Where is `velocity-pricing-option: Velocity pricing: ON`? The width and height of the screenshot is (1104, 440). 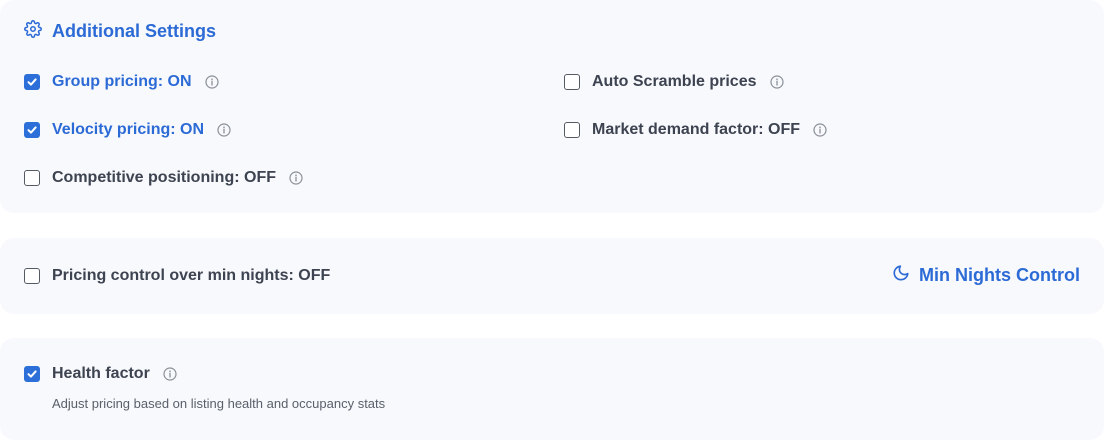 velocity-pricing-option: Velocity pricing: ON is located at coordinates (127, 130).